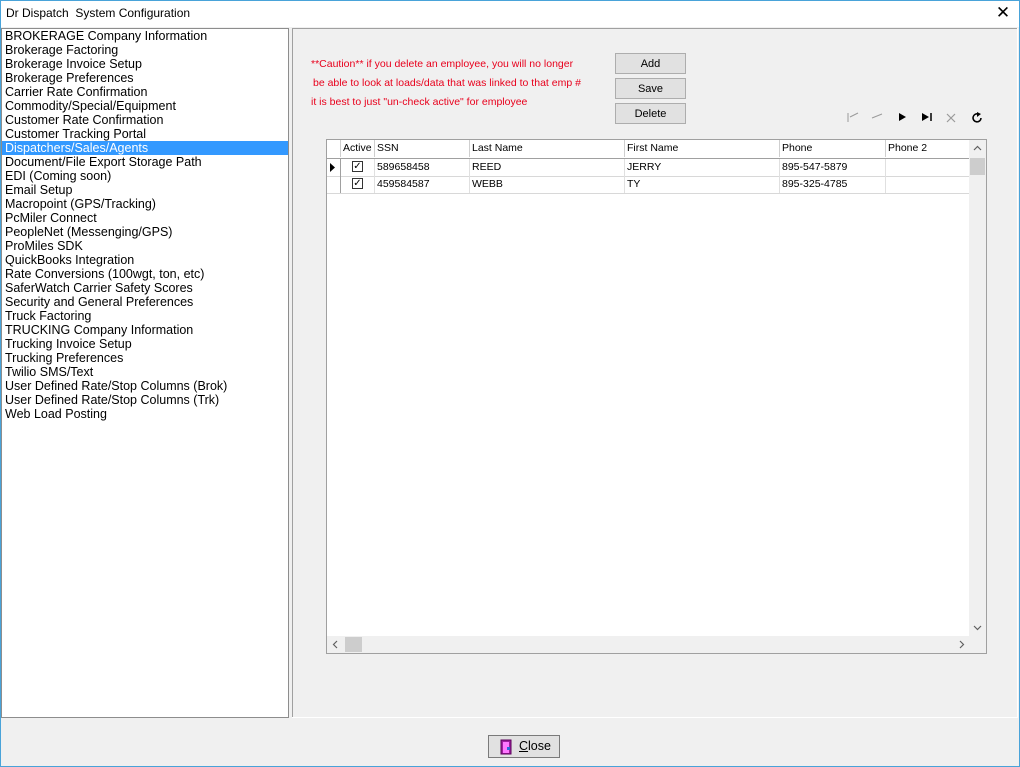 This screenshot has height=767, width=1020. What do you see at coordinates (334, 167) in the screenshot?
I see `current-row-indicator-icon` at bounding box center [334, 167].